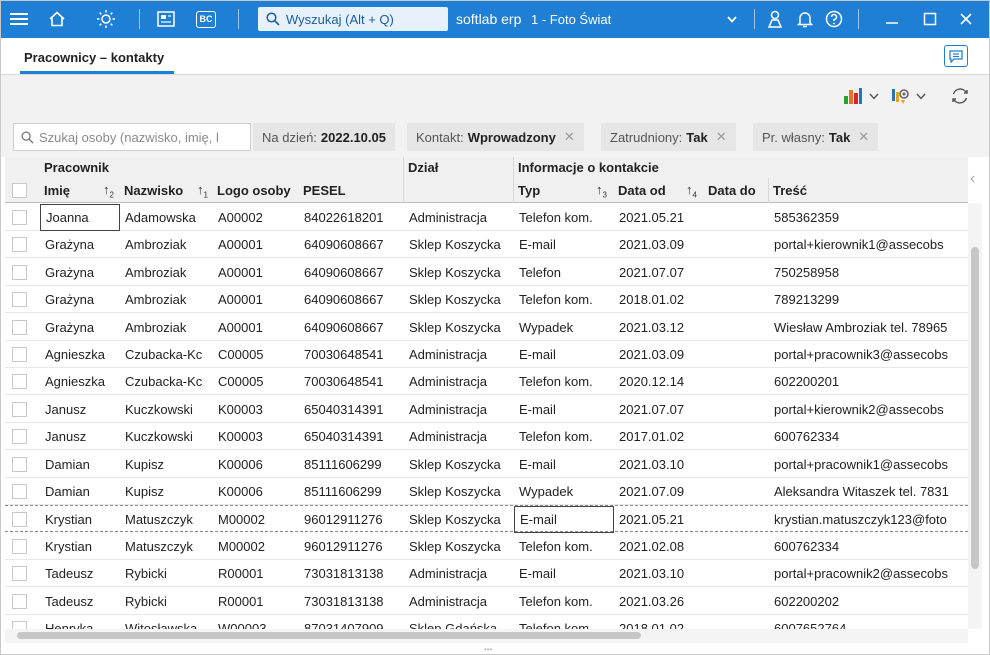 Image resolution: width=990 pixels, height=655 pixels. I want to click on cell-date-from: 2017.01.02, so click(659, 436).